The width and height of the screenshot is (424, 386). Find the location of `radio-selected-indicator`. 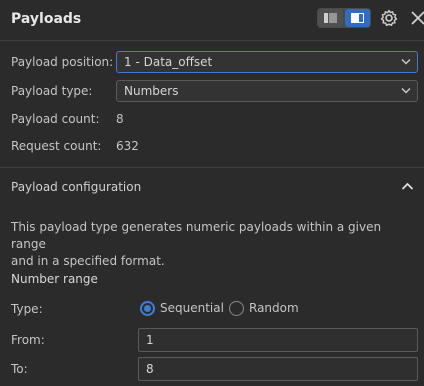

radio-selected-indicator is located at coordinates (147, 308).